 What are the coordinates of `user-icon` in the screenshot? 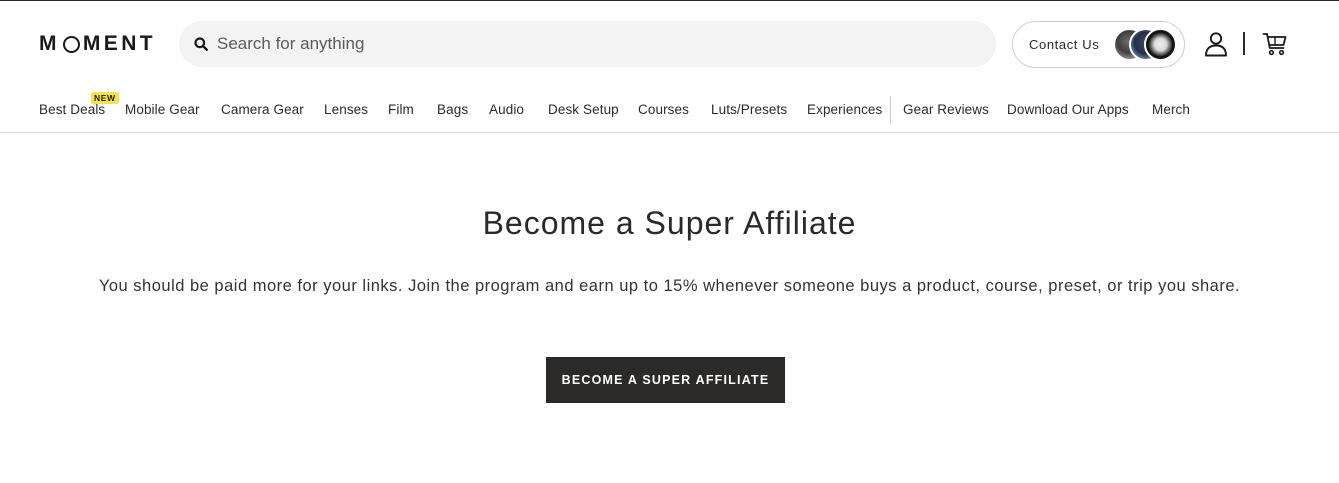 It's located at (1216, 44).